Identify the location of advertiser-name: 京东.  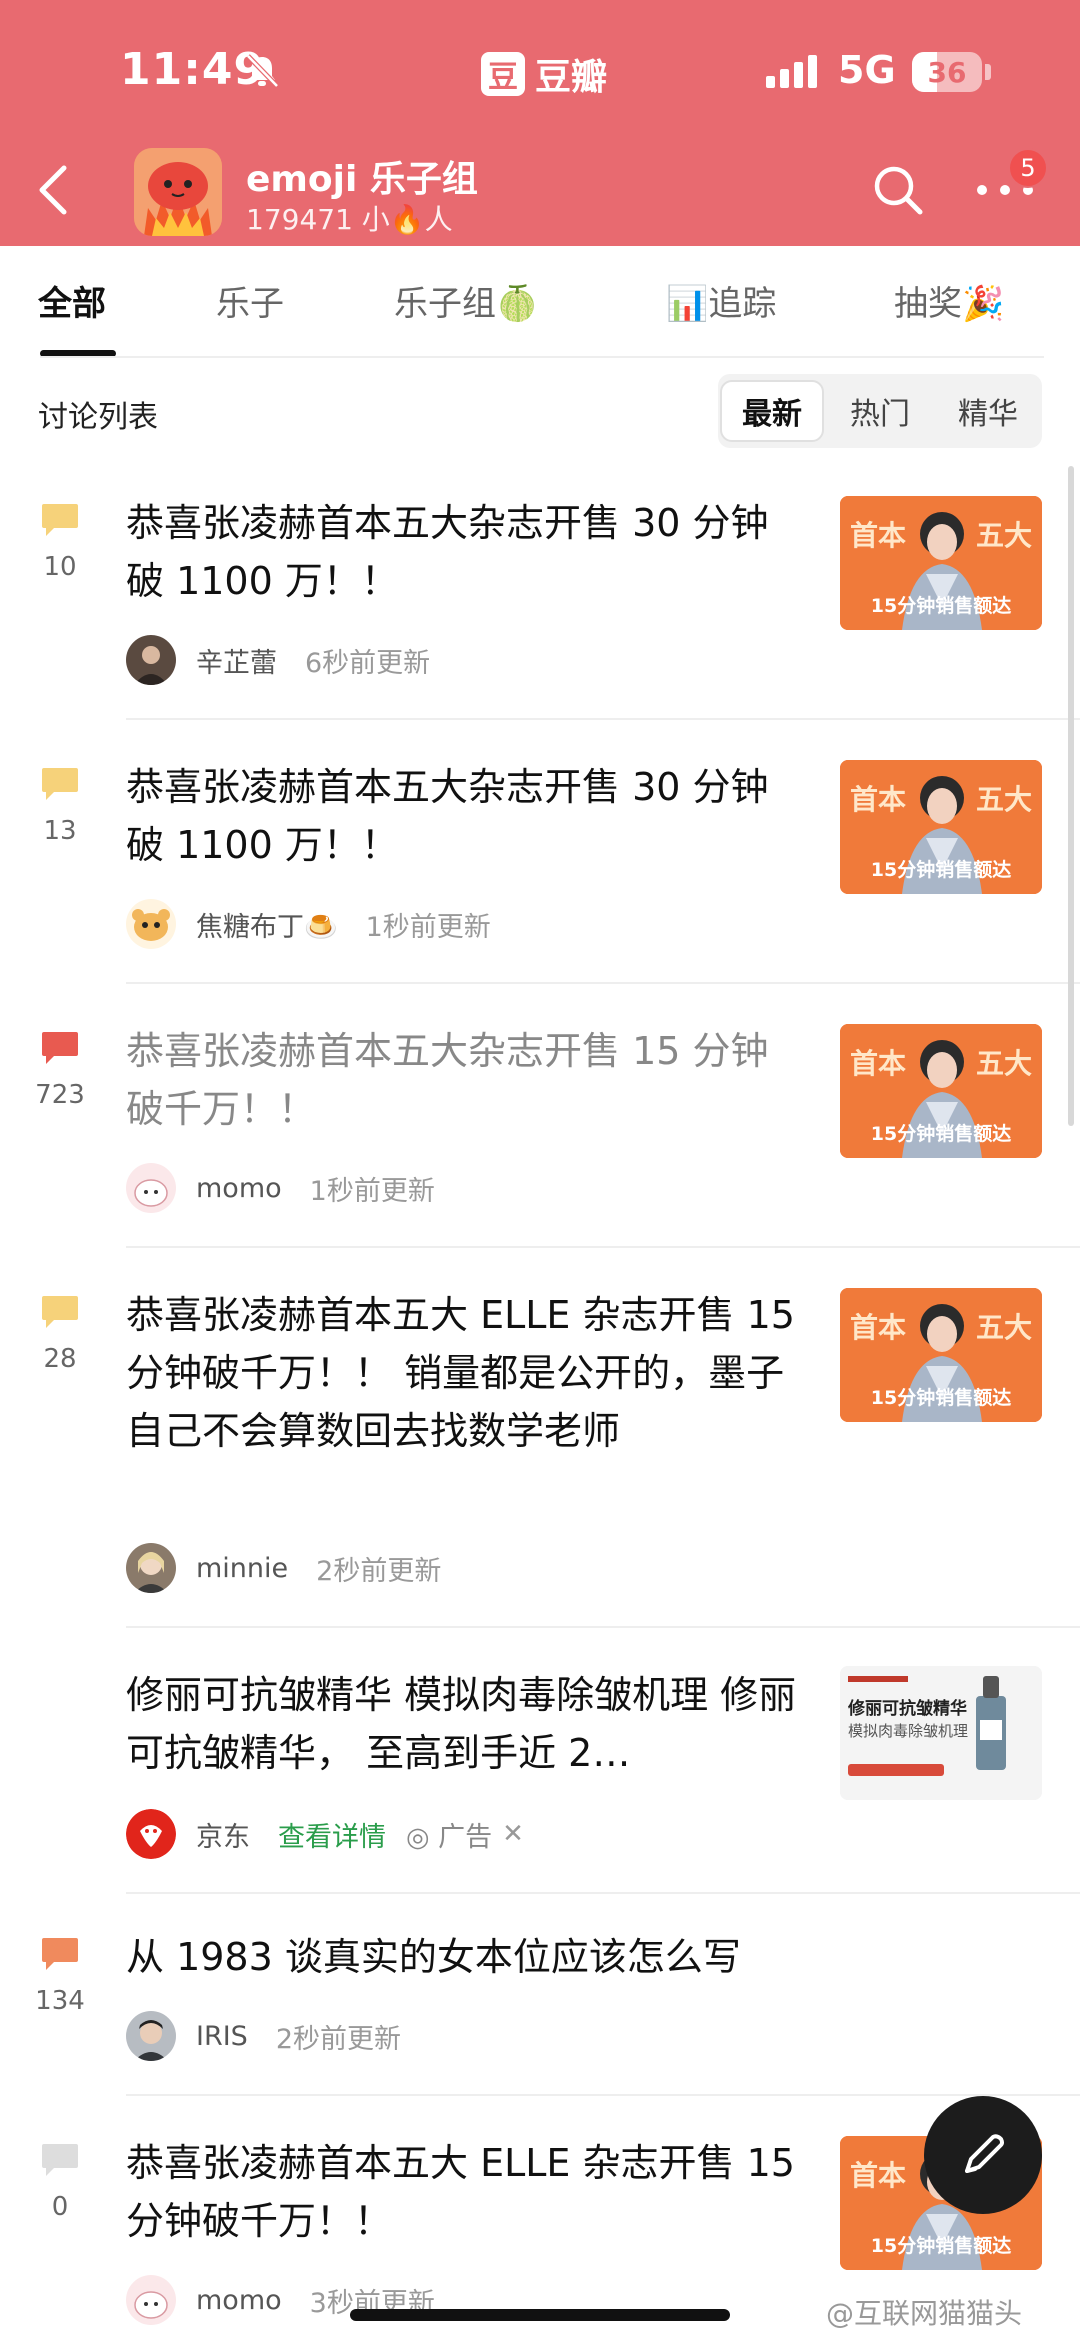
(223, 1834).